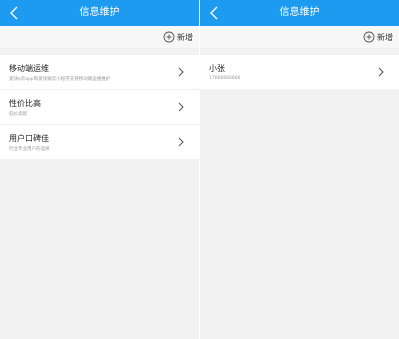  I want to click on list-item-title: 性价比高, so click(25, 103).